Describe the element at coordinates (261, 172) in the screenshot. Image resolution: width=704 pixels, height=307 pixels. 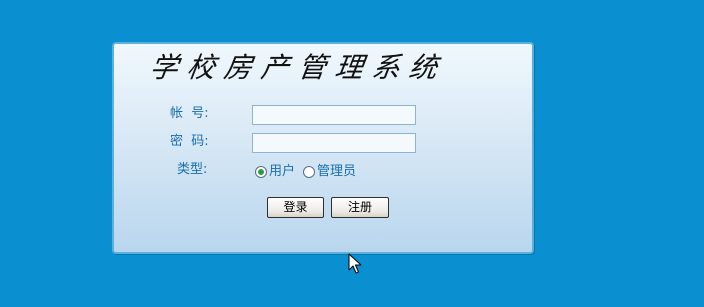
I see `user-type-radio` at that location.